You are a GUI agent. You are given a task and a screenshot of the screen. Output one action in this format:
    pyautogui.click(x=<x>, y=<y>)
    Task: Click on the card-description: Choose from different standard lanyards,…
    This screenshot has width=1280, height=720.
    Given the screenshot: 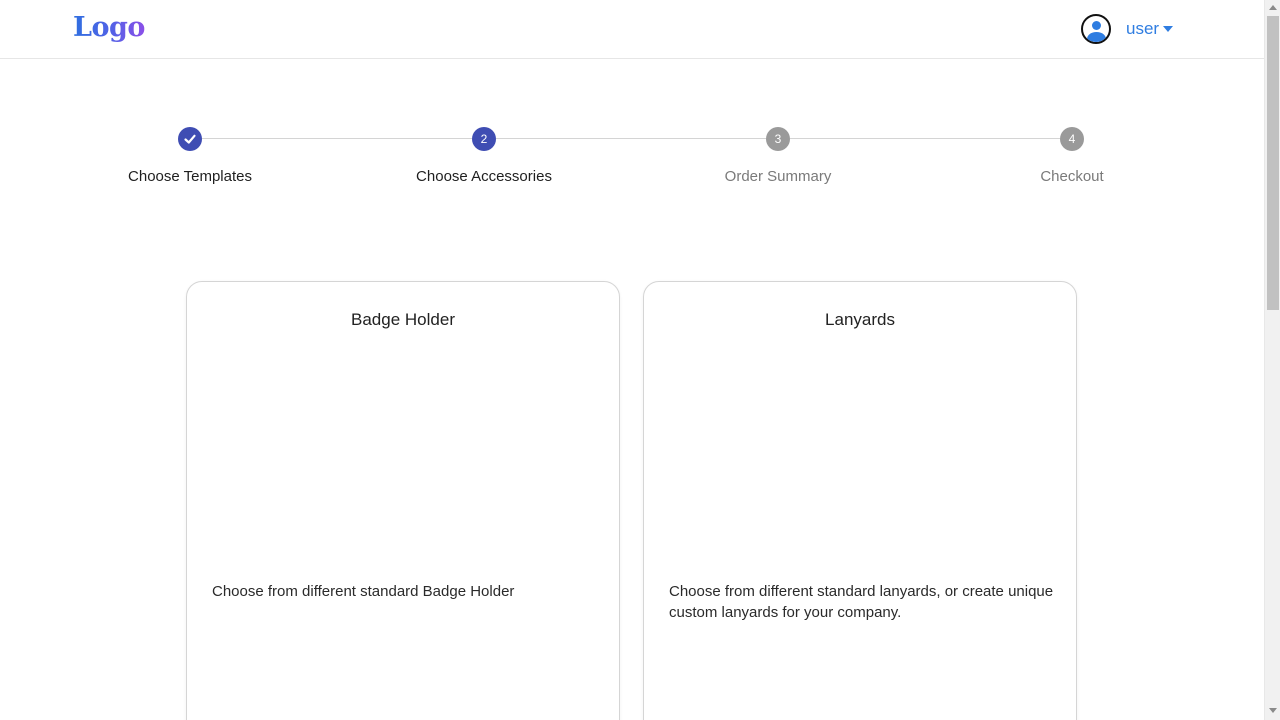 What is the action you would take?
    pyautogui.click(x=861, y=602)
    